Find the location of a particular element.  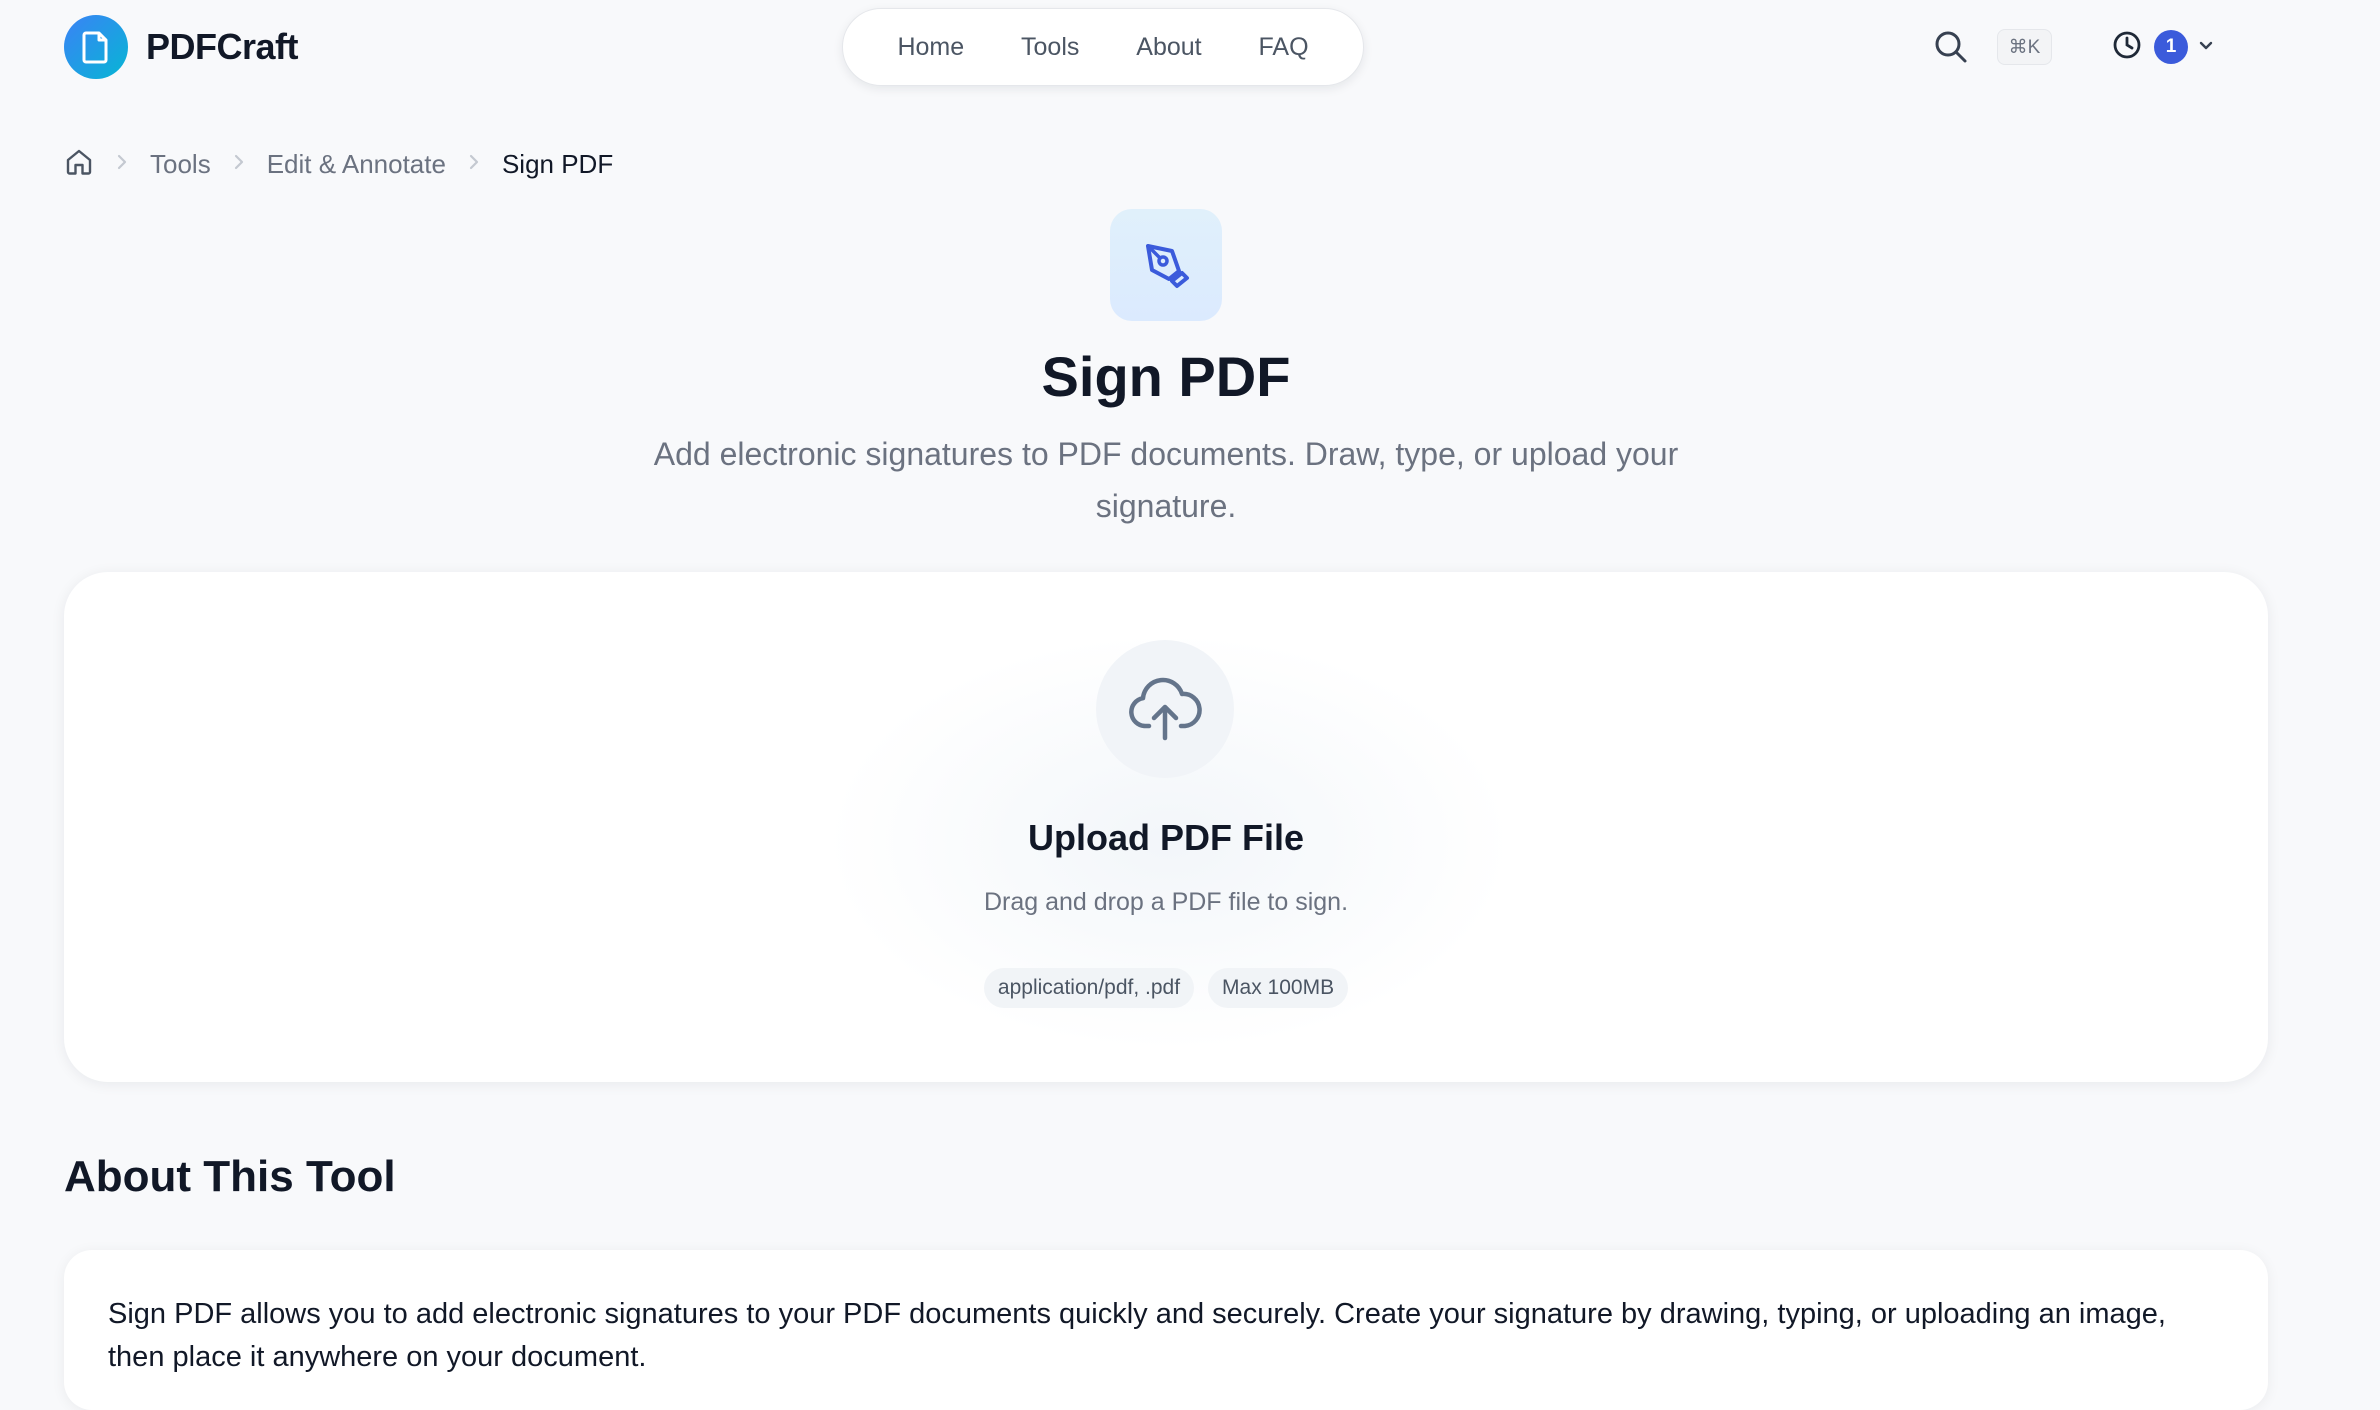

breadcrumb-tools: Tools is located at coordinates (180, 164).